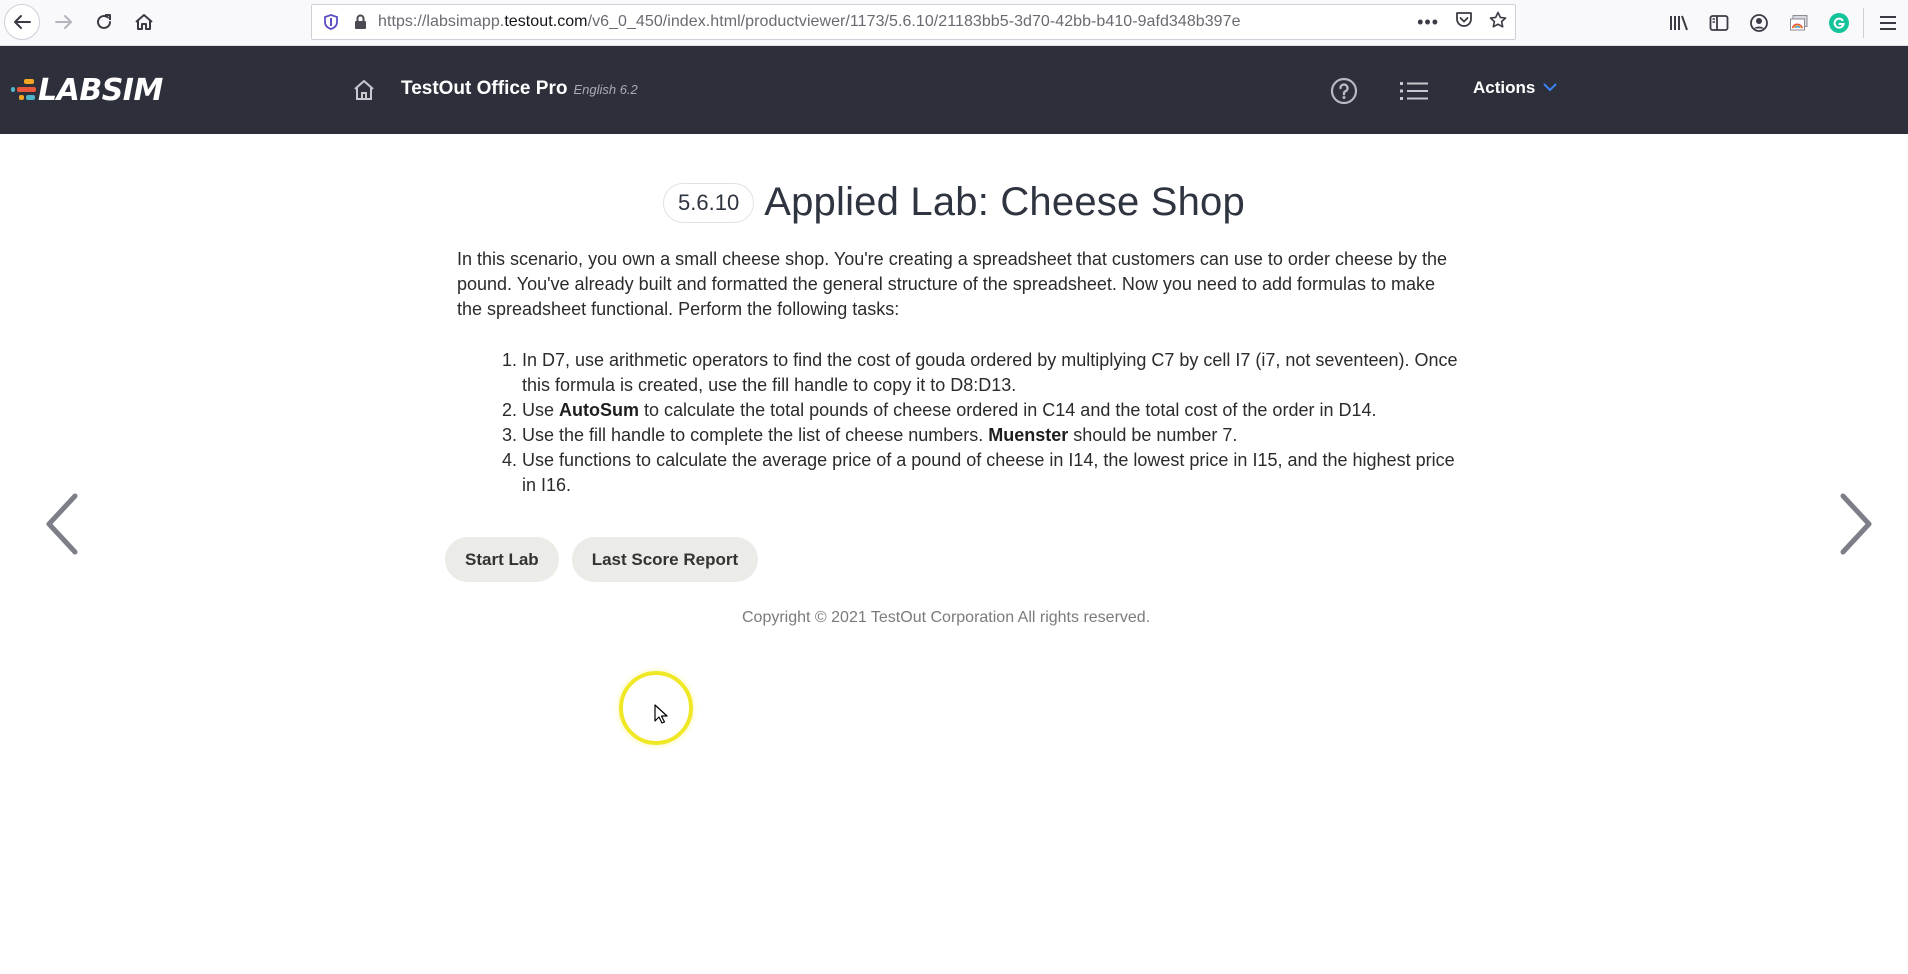 The image size is (1908, 974). I want to click on home-link, so click(364, 90).